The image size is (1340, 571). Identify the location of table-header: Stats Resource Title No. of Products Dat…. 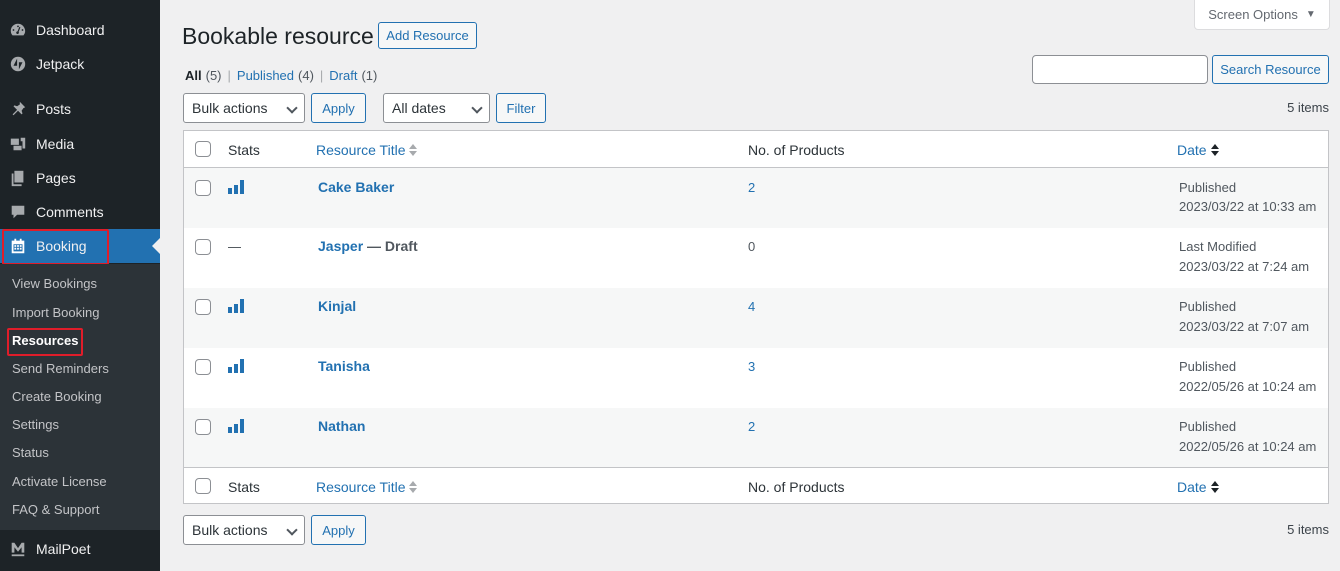
(756, 149).